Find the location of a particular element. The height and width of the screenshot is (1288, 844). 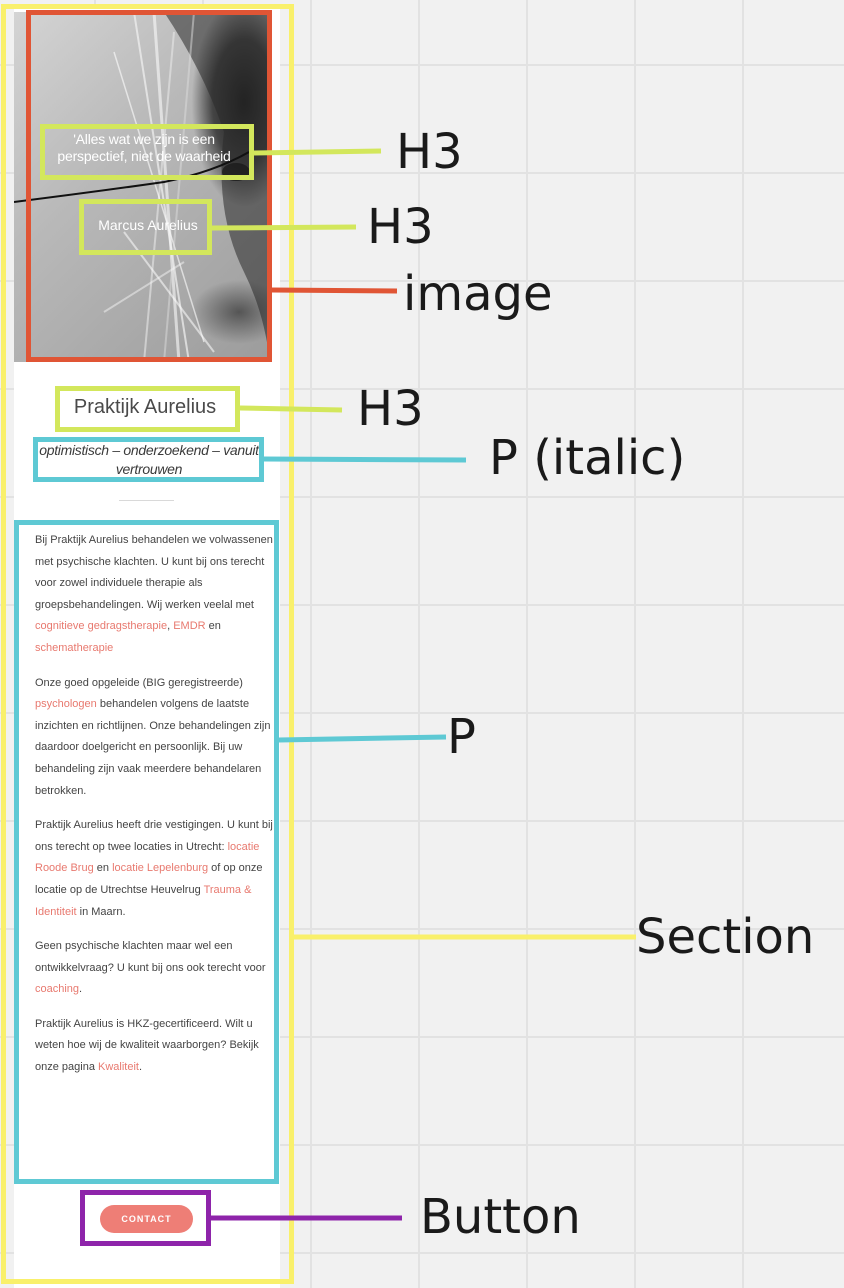

connector-author is located at coordinates (284, 227).